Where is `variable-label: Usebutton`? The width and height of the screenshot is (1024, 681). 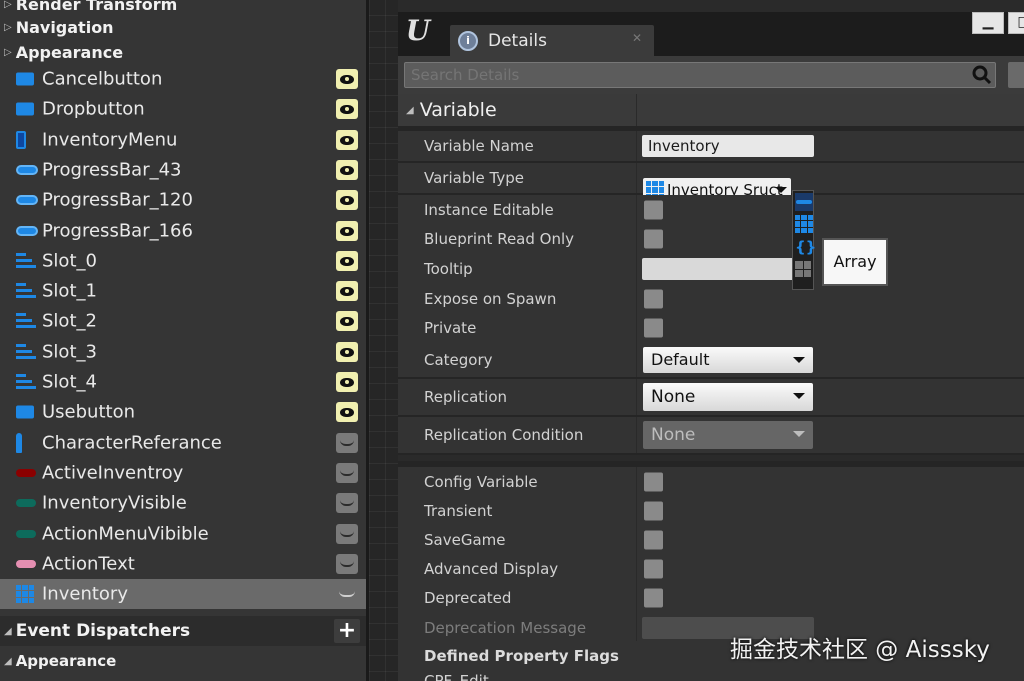
variable-label: Usebutton is located at coordinates (88, 412).